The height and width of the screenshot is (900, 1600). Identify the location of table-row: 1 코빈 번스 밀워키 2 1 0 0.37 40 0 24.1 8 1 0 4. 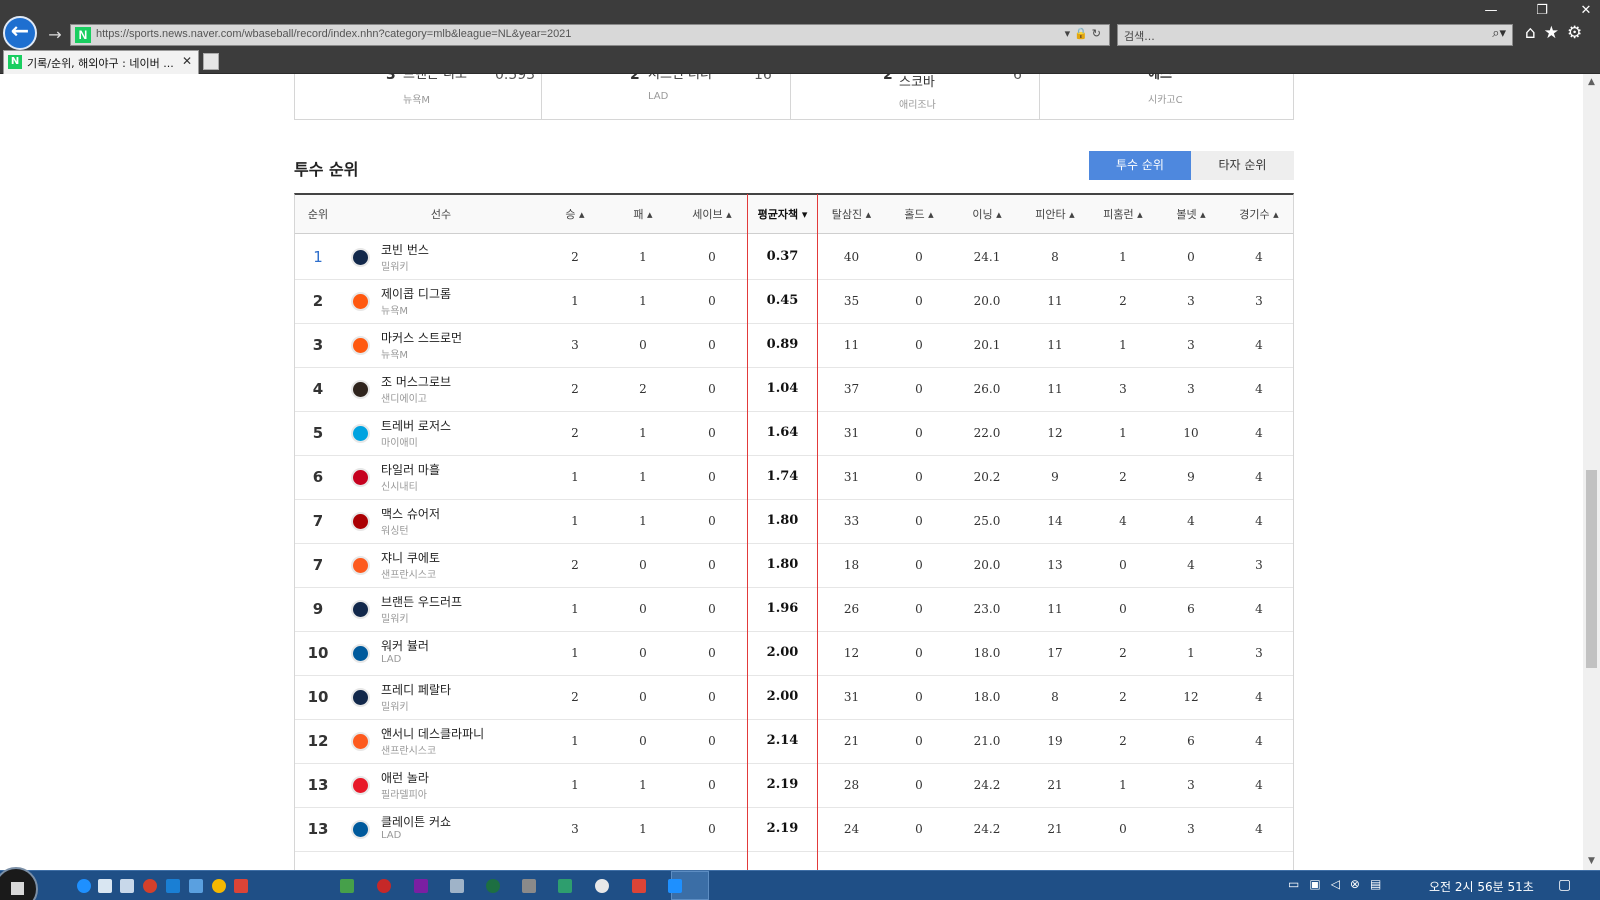
(794, 257).